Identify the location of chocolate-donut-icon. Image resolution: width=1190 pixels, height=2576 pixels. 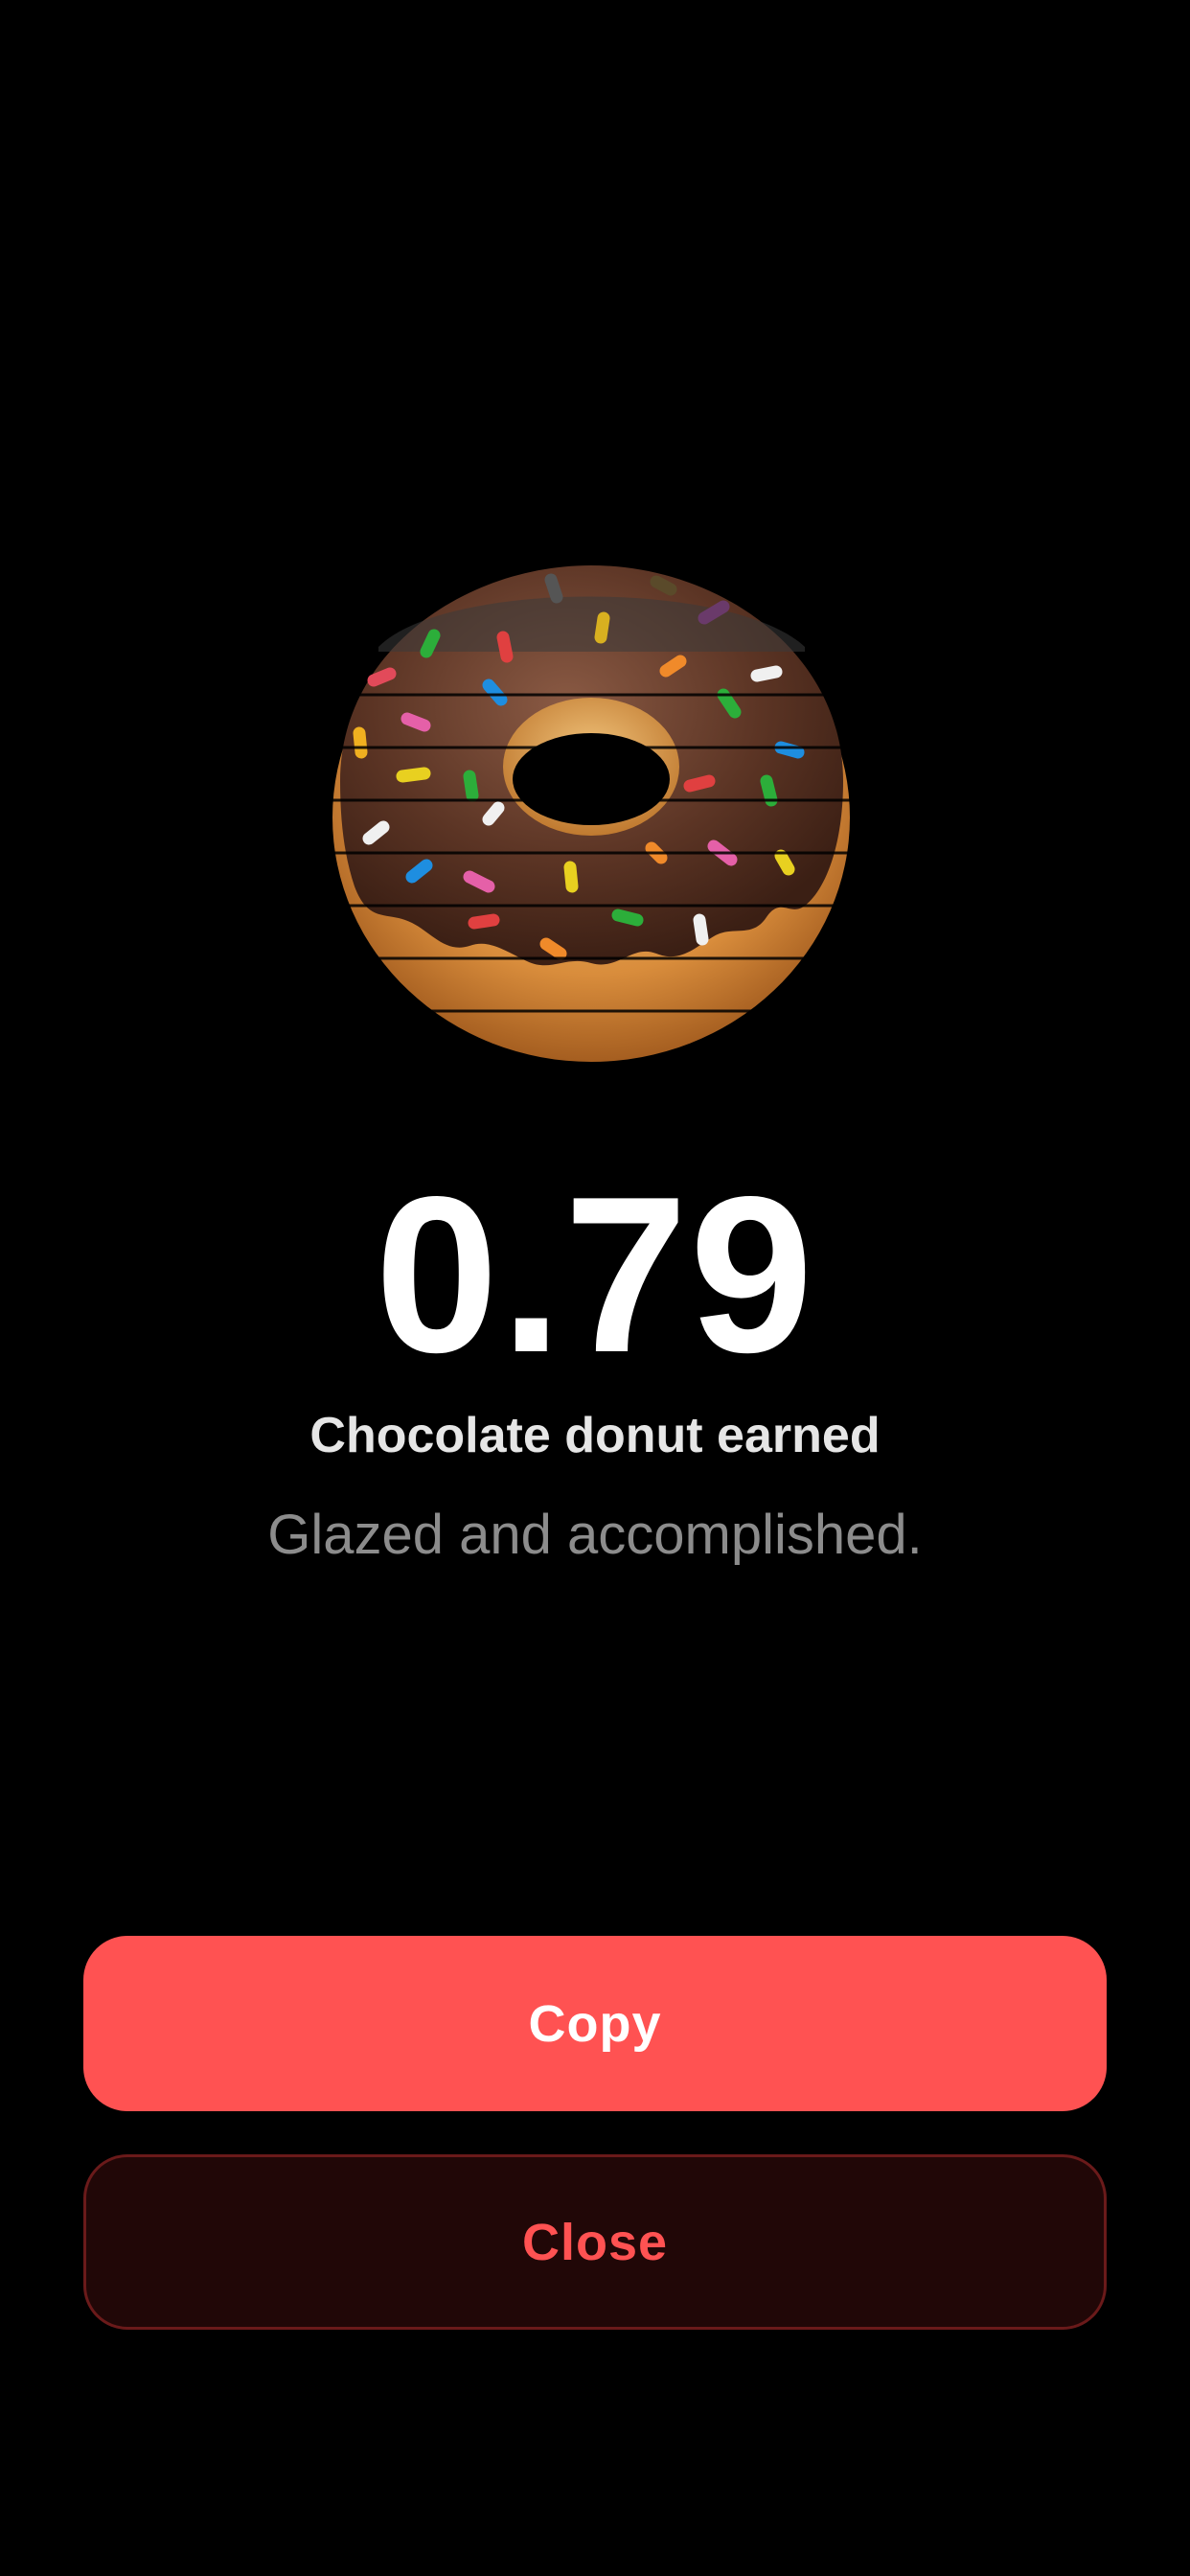
(592, 812).